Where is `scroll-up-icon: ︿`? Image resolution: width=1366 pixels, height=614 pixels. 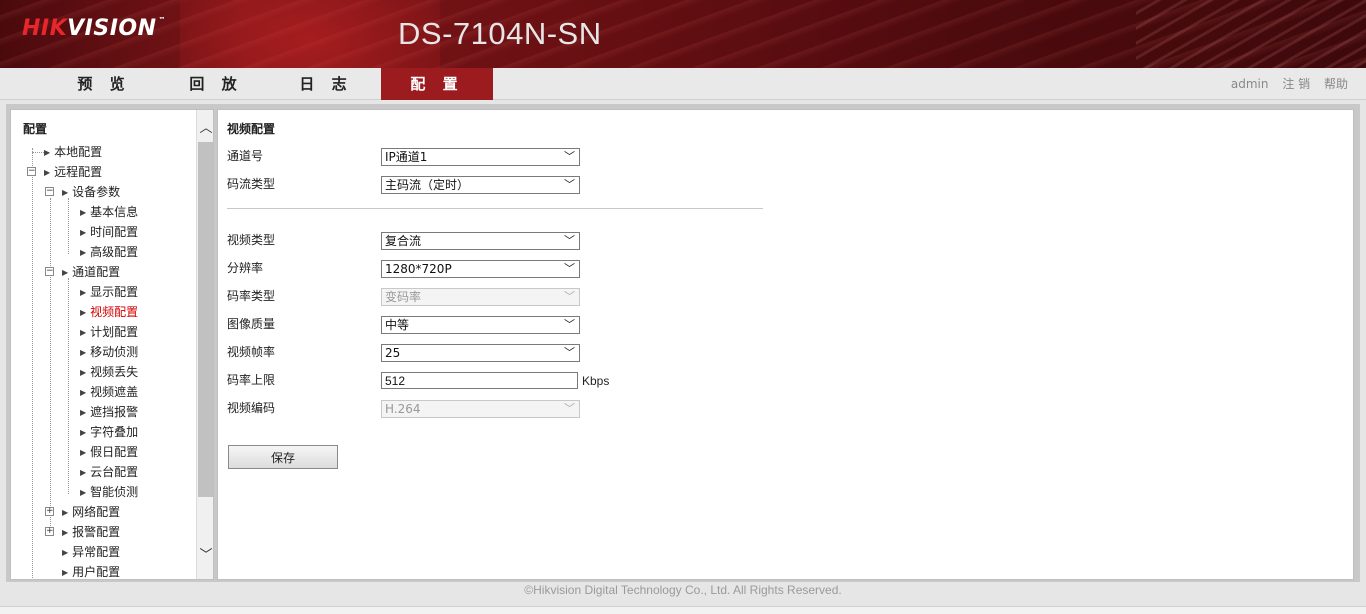
scroll-up-icon: ︿ is located at coordinates (205, 129).